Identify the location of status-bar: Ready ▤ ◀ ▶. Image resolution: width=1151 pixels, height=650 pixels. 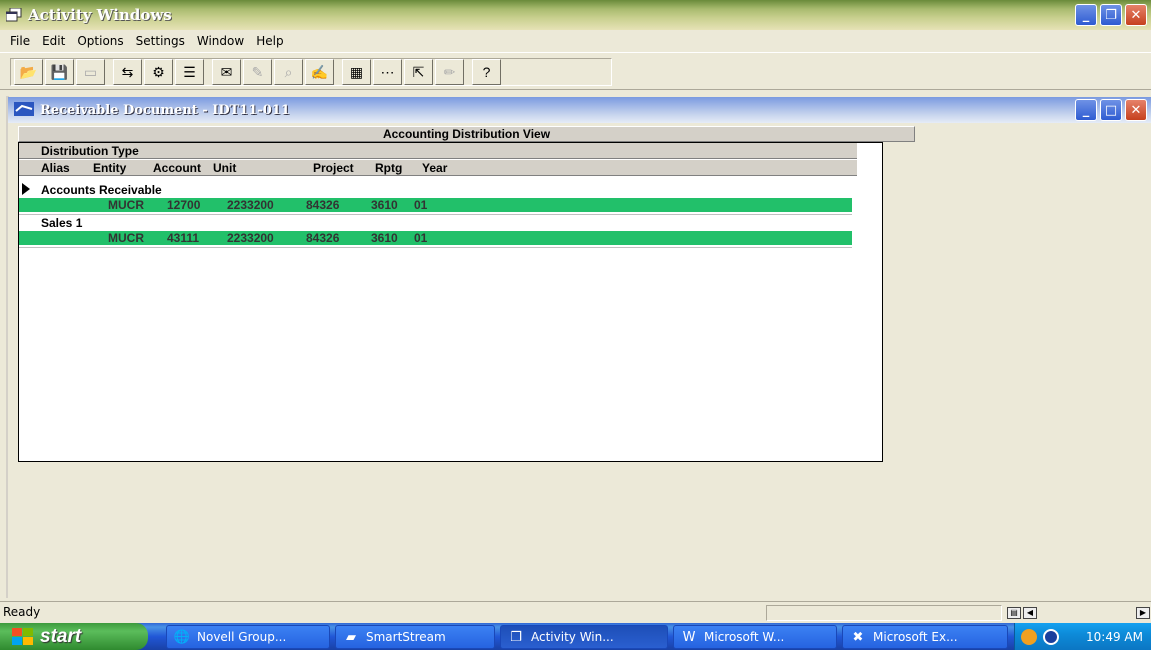
(575, 612).